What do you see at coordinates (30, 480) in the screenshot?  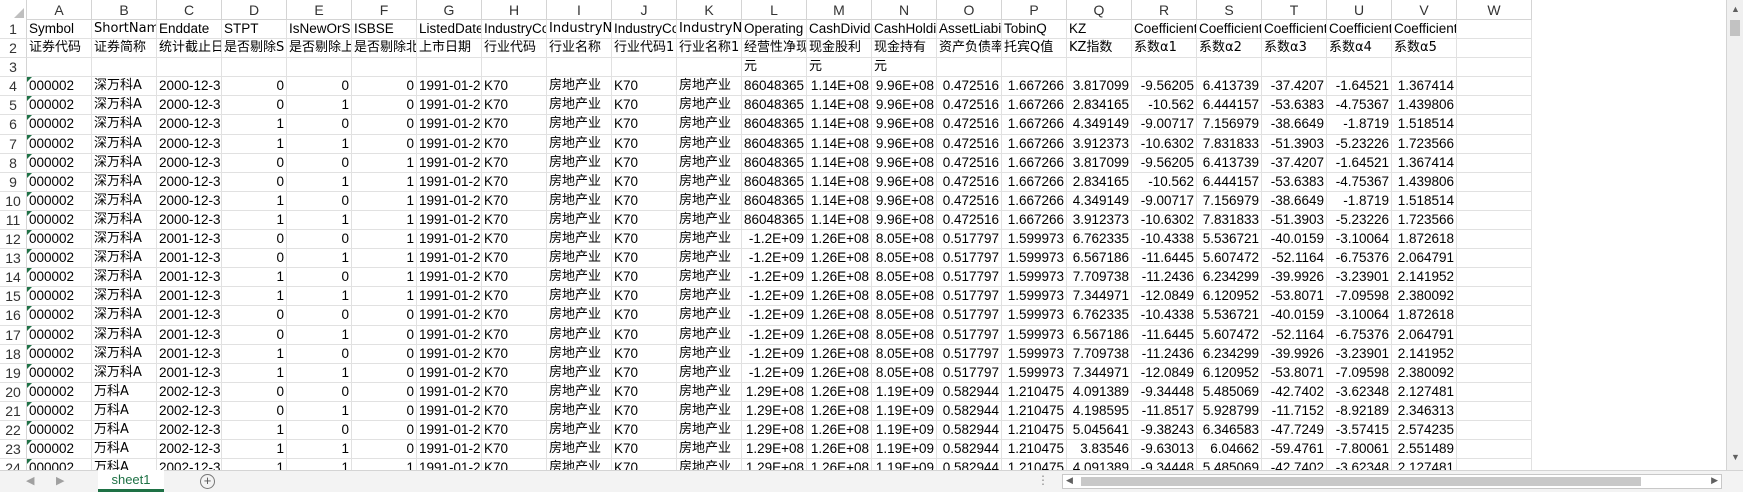 I see `prev-sheet-icon: ◀` at bounding box center [30, 480].